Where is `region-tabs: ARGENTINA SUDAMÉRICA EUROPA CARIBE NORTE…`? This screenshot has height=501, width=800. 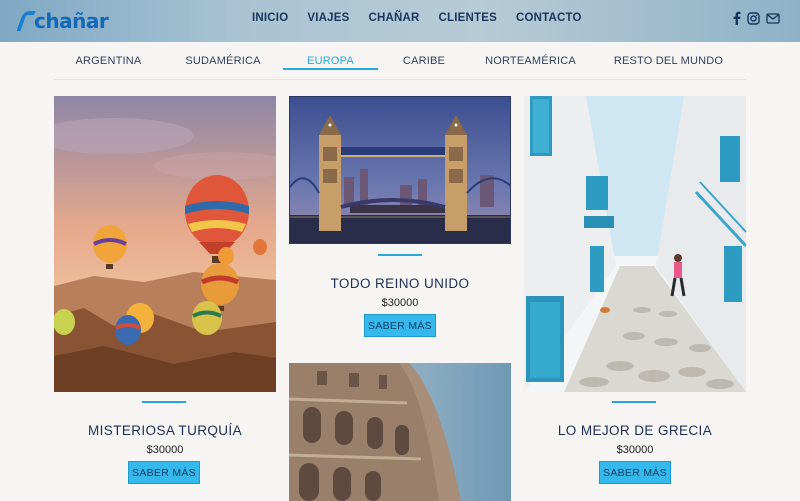
region-tabs: ARGENTINA SUDAMÉRICA EUROPA CARIBE NORTE… is located at coordinates (400, 61).